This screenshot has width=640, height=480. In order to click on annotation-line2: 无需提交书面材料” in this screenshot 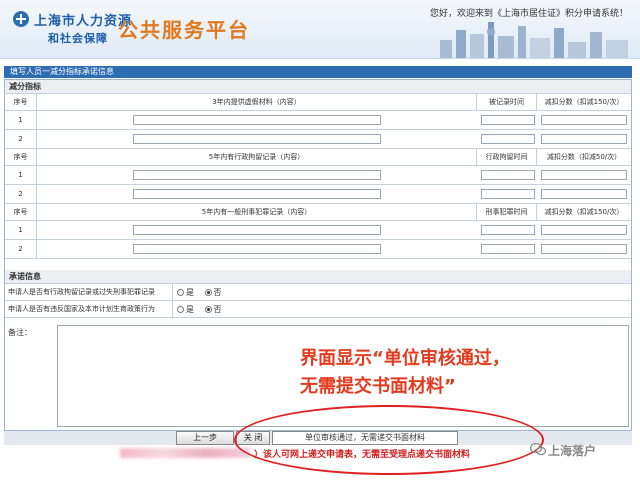, I will do `click(378, 386)`.